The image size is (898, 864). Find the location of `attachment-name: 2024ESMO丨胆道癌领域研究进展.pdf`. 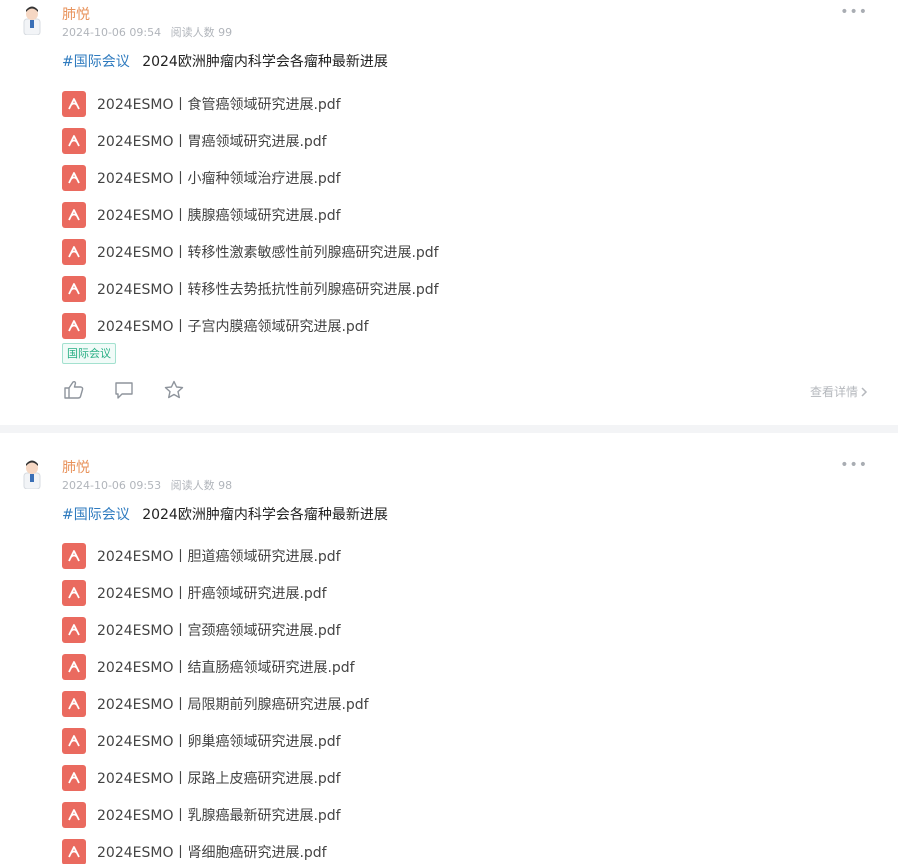

attachment-name: 2024ESMO丨胆道癌领域研究进展.pdf is located at coordinates (219, 556).